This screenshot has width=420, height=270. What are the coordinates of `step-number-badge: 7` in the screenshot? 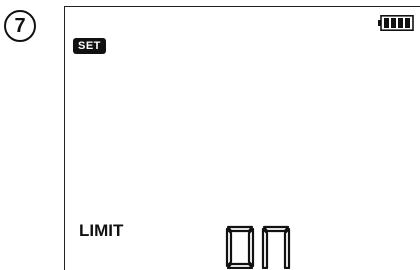 It's located at (20, 26).